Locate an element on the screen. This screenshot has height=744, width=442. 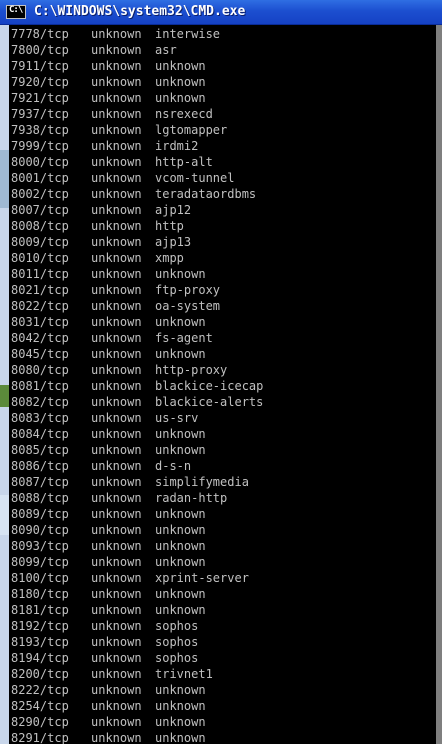
window-title: C:\WINDOWS\system32\CMD.exe is located at coordinates (140, 11).